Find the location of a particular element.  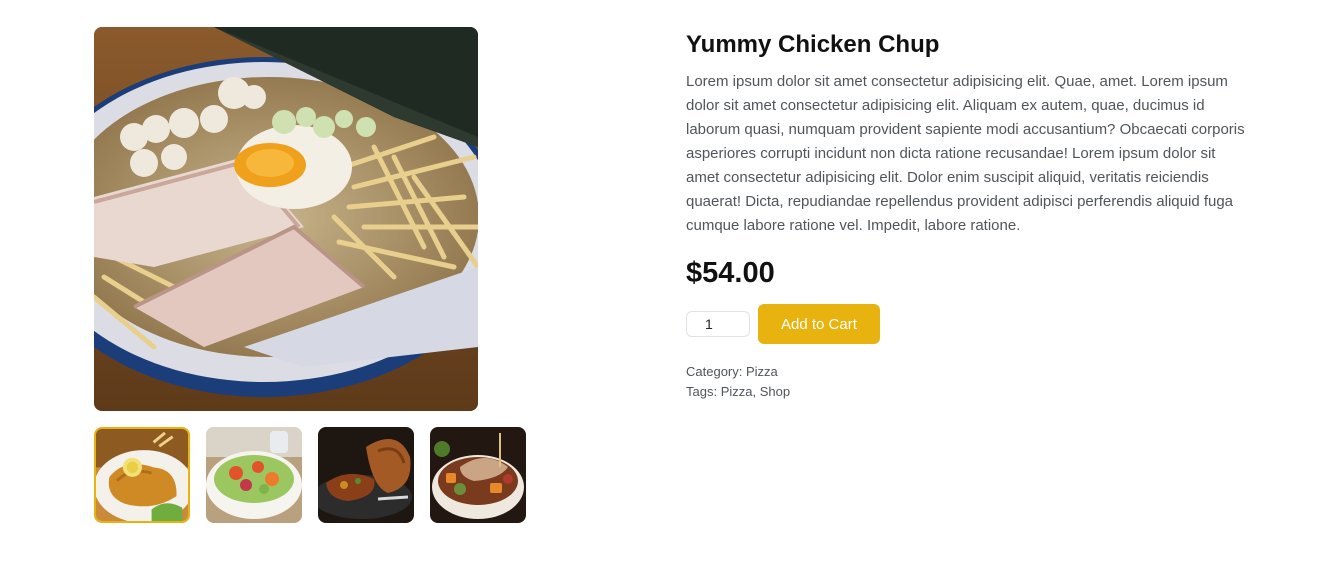

thumbnail-chicken-bowl is located at coordinates (478, 475).